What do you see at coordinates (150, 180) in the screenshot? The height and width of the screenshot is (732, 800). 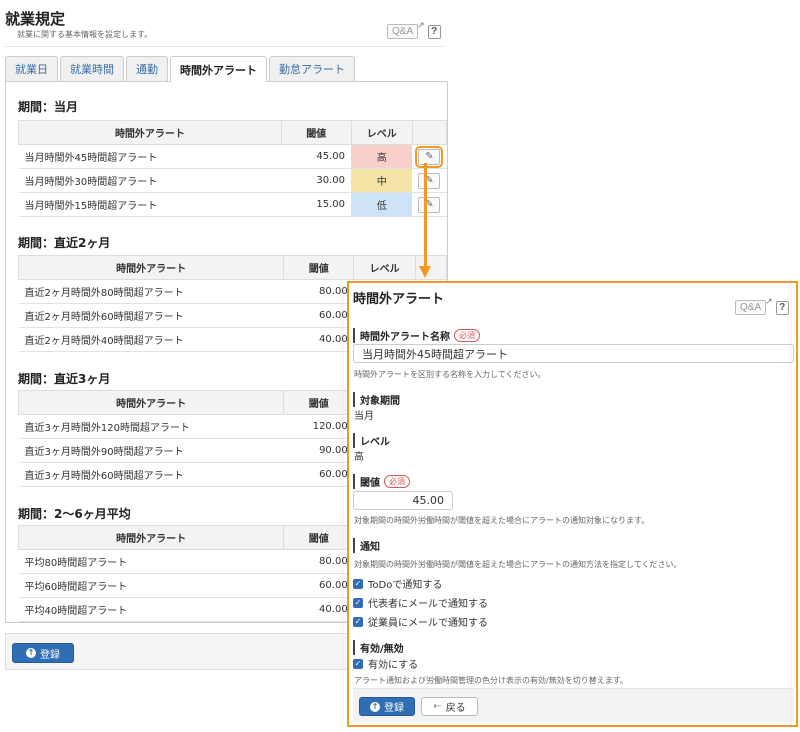 I see `alert-name: 当月時間外30時間超アラート` at bounding box center [150, 180].